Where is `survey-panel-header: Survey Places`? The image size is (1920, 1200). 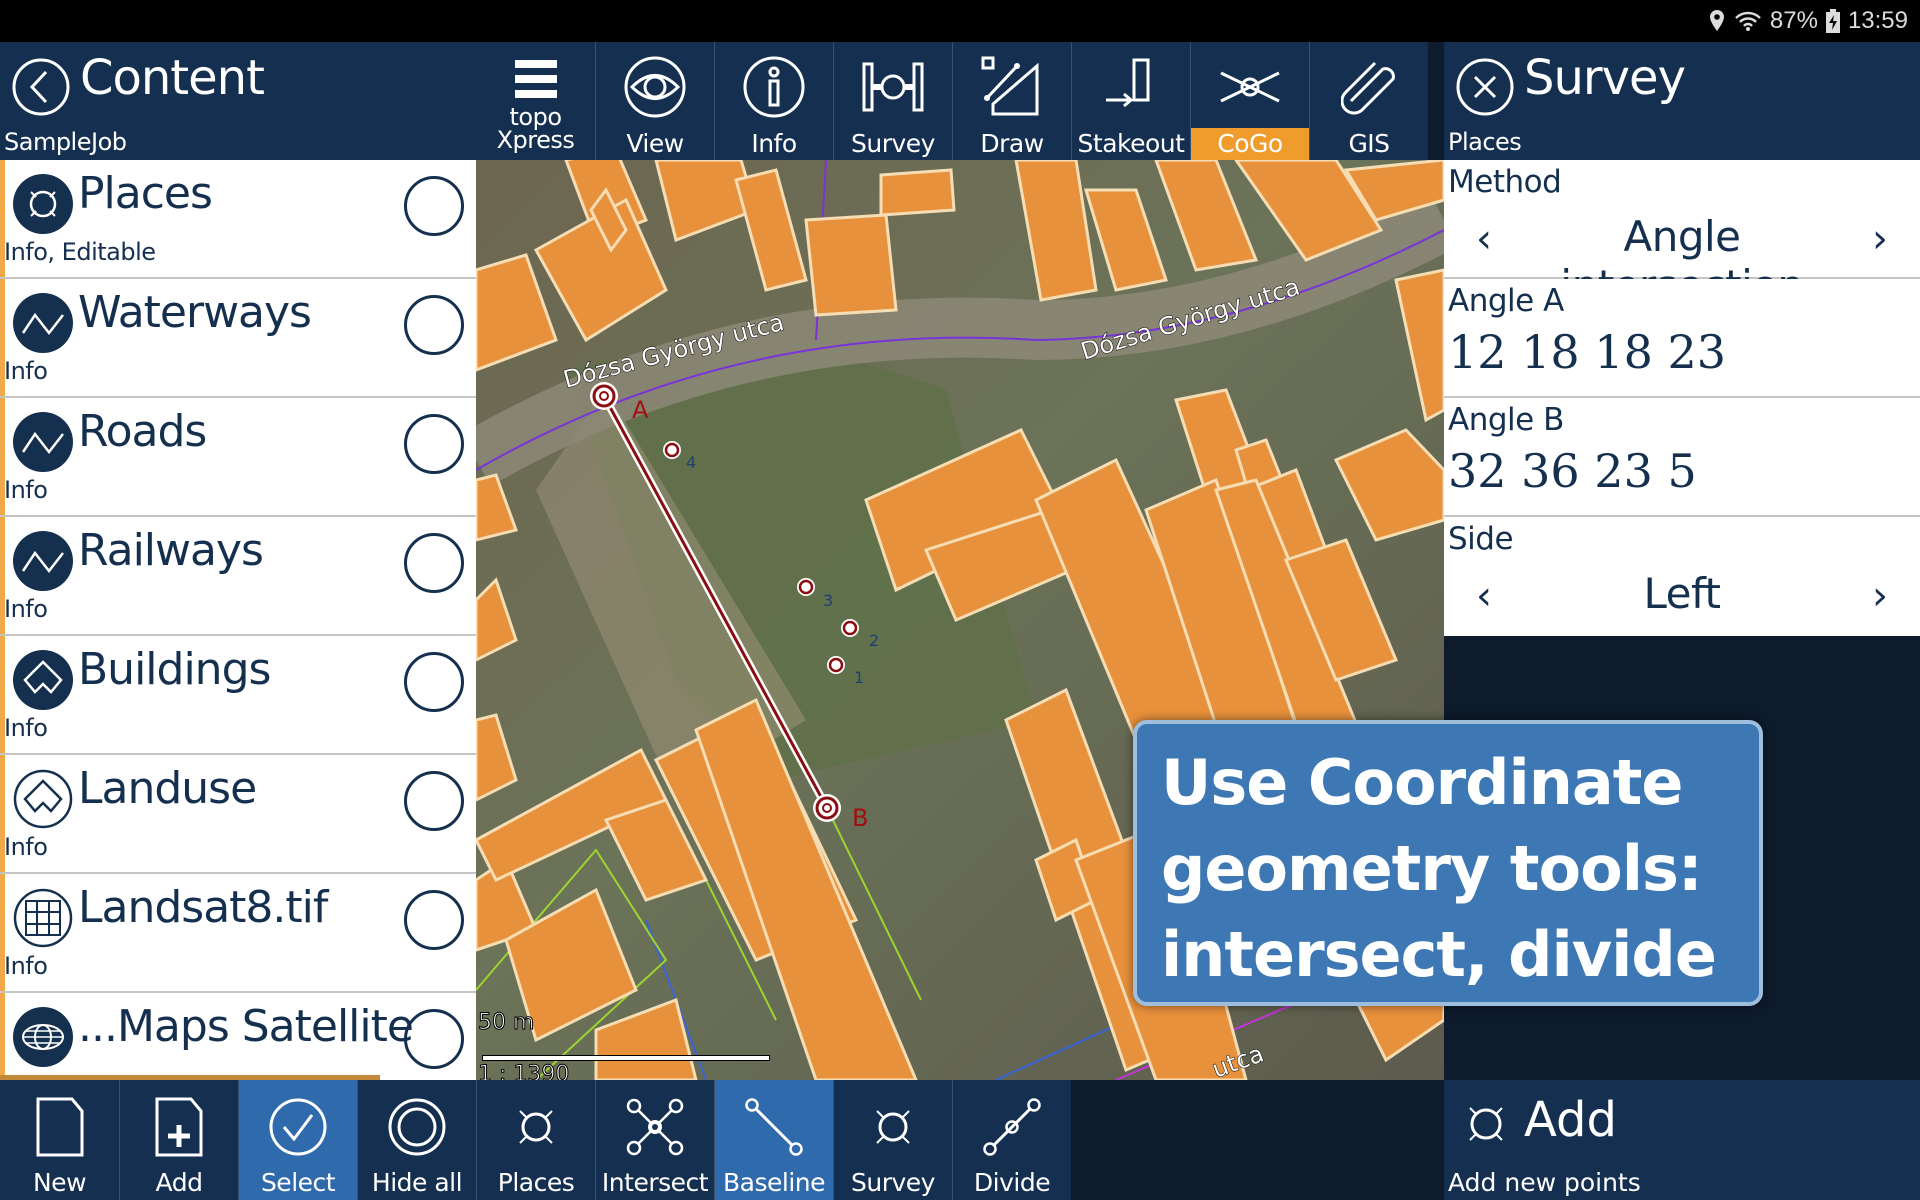
survey-panel-header: Survey Places is located at coordinates (1682, 101).